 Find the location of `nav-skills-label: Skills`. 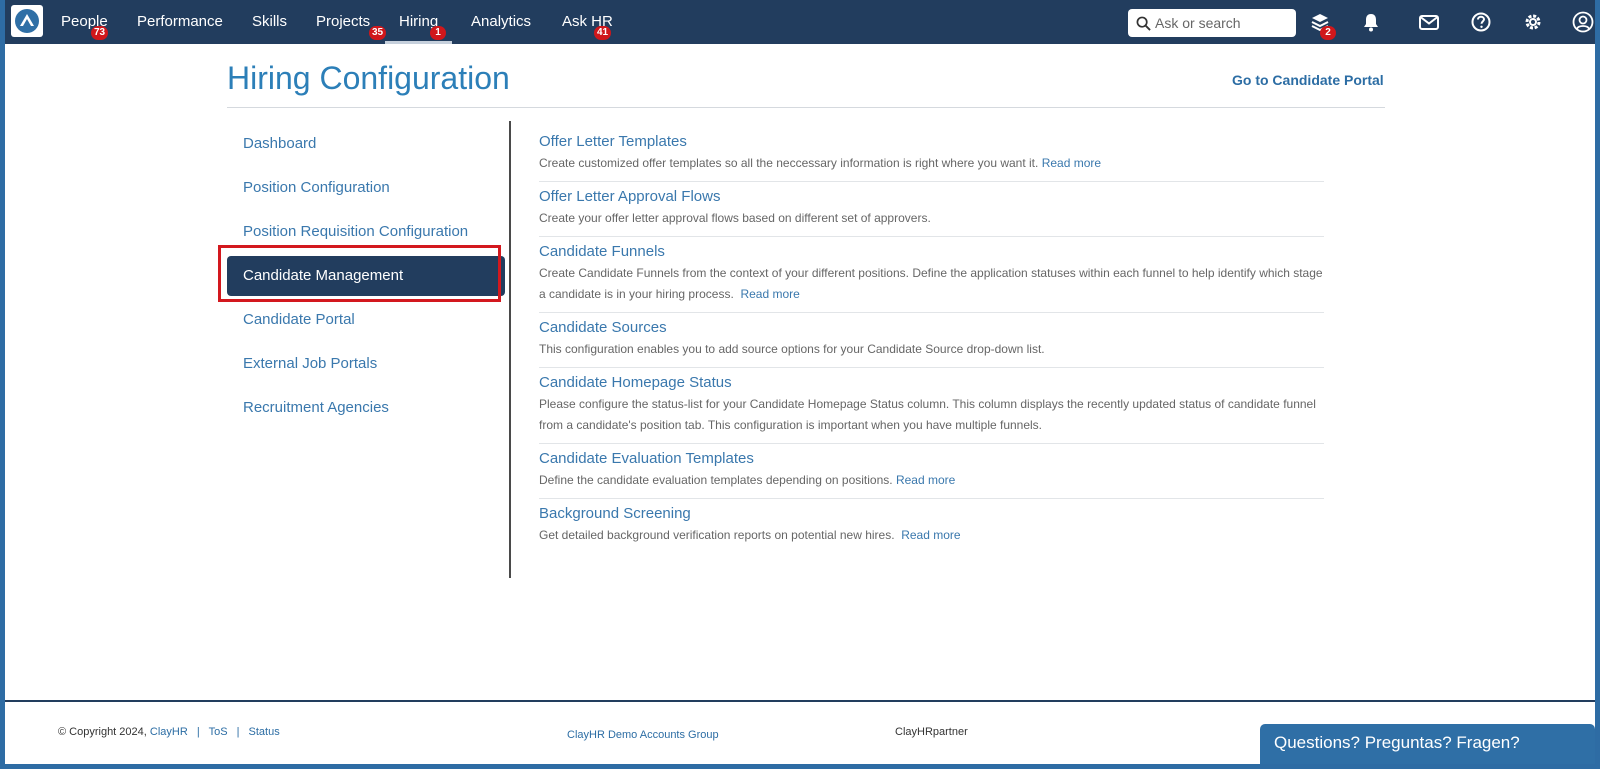

nav-skills-label: Skills is located at coordinates (270, 21).